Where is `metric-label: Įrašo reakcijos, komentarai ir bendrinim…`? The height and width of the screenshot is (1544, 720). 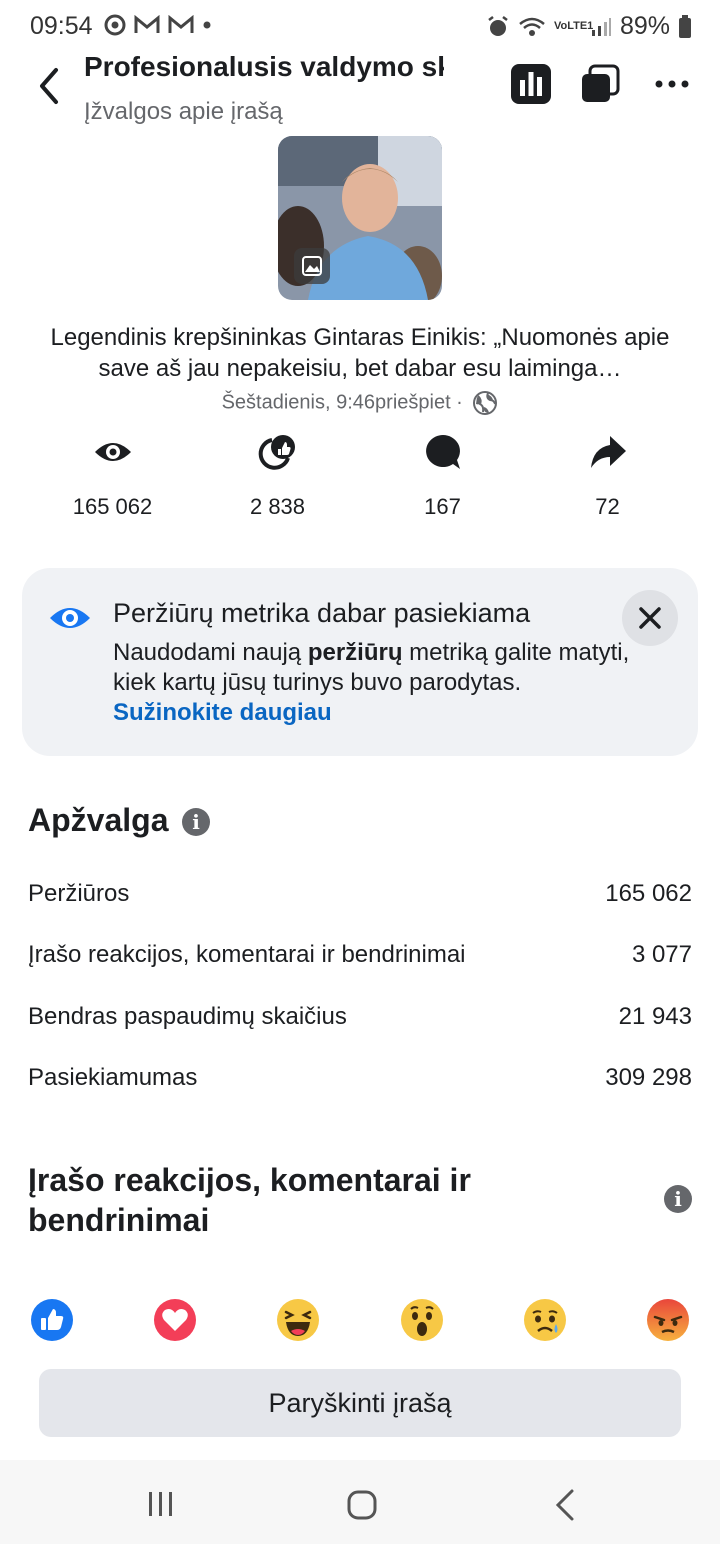 metric-label: Įrašo reakcijos, komentarai ir bendrinim… is located at coordinates (247, 954).